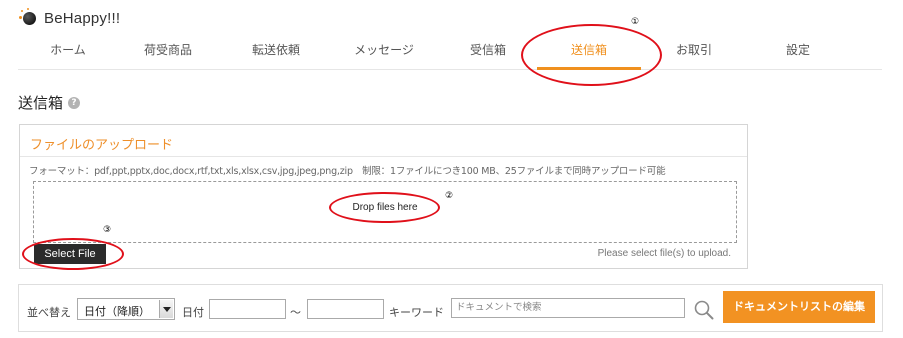 This screenshot has width=903, height=338. What do you see at coordinates (385, 207) in the screenshot?
I see `dropzone-label: Drop files here` at bounding box center [385, 207].